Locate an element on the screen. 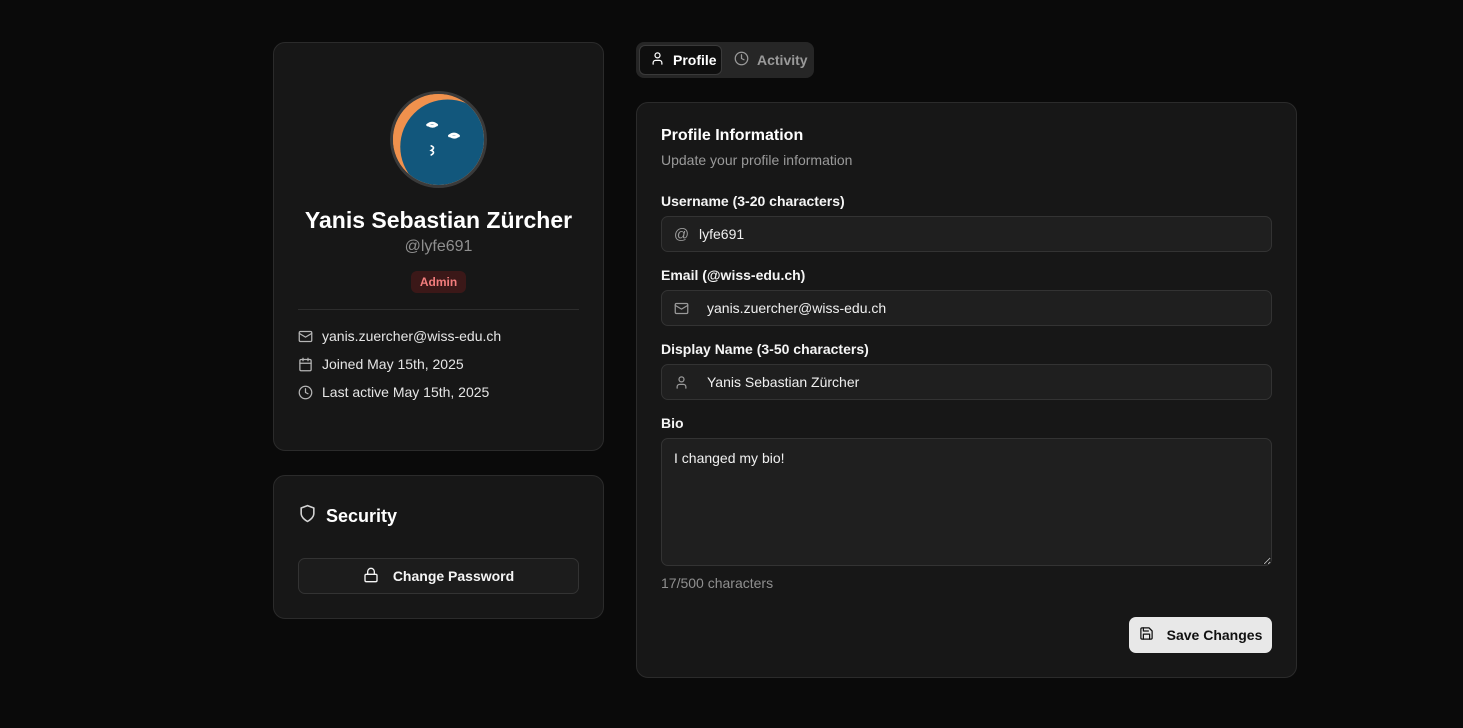 The height and width of the screenshot is (728, 1463). security-title-text: Security is located at coordinates (362, 515).